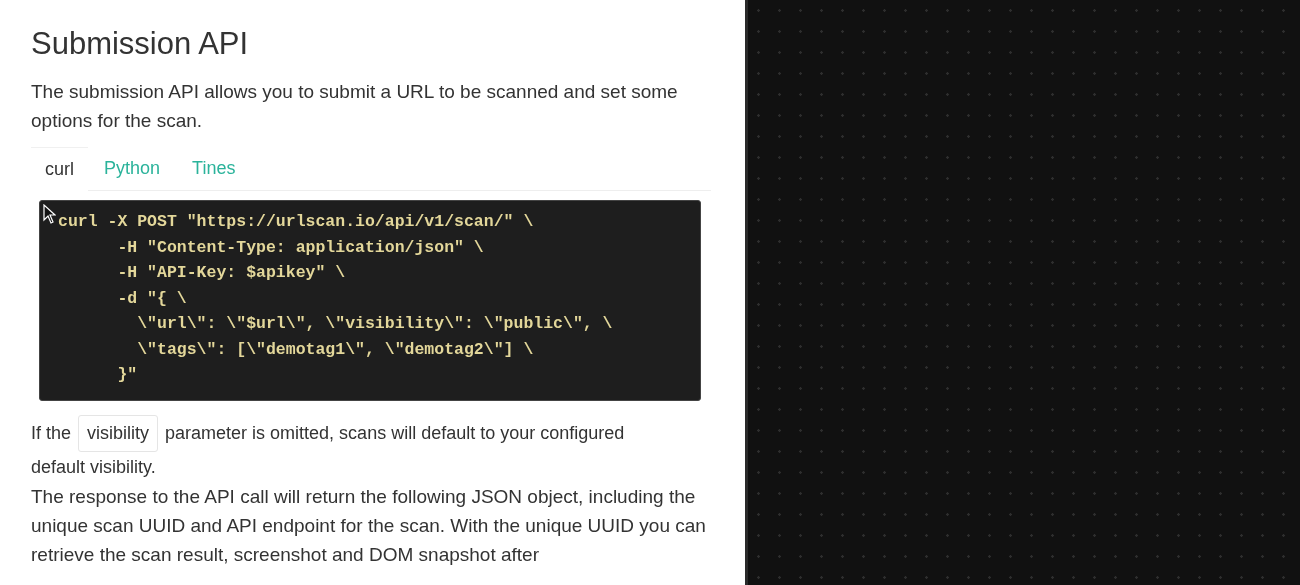 This screenshot has width=1300, height=585. I want to click on note-text: default visibility., so click(94, 467).